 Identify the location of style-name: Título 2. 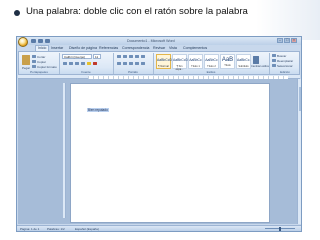
(211, 66).